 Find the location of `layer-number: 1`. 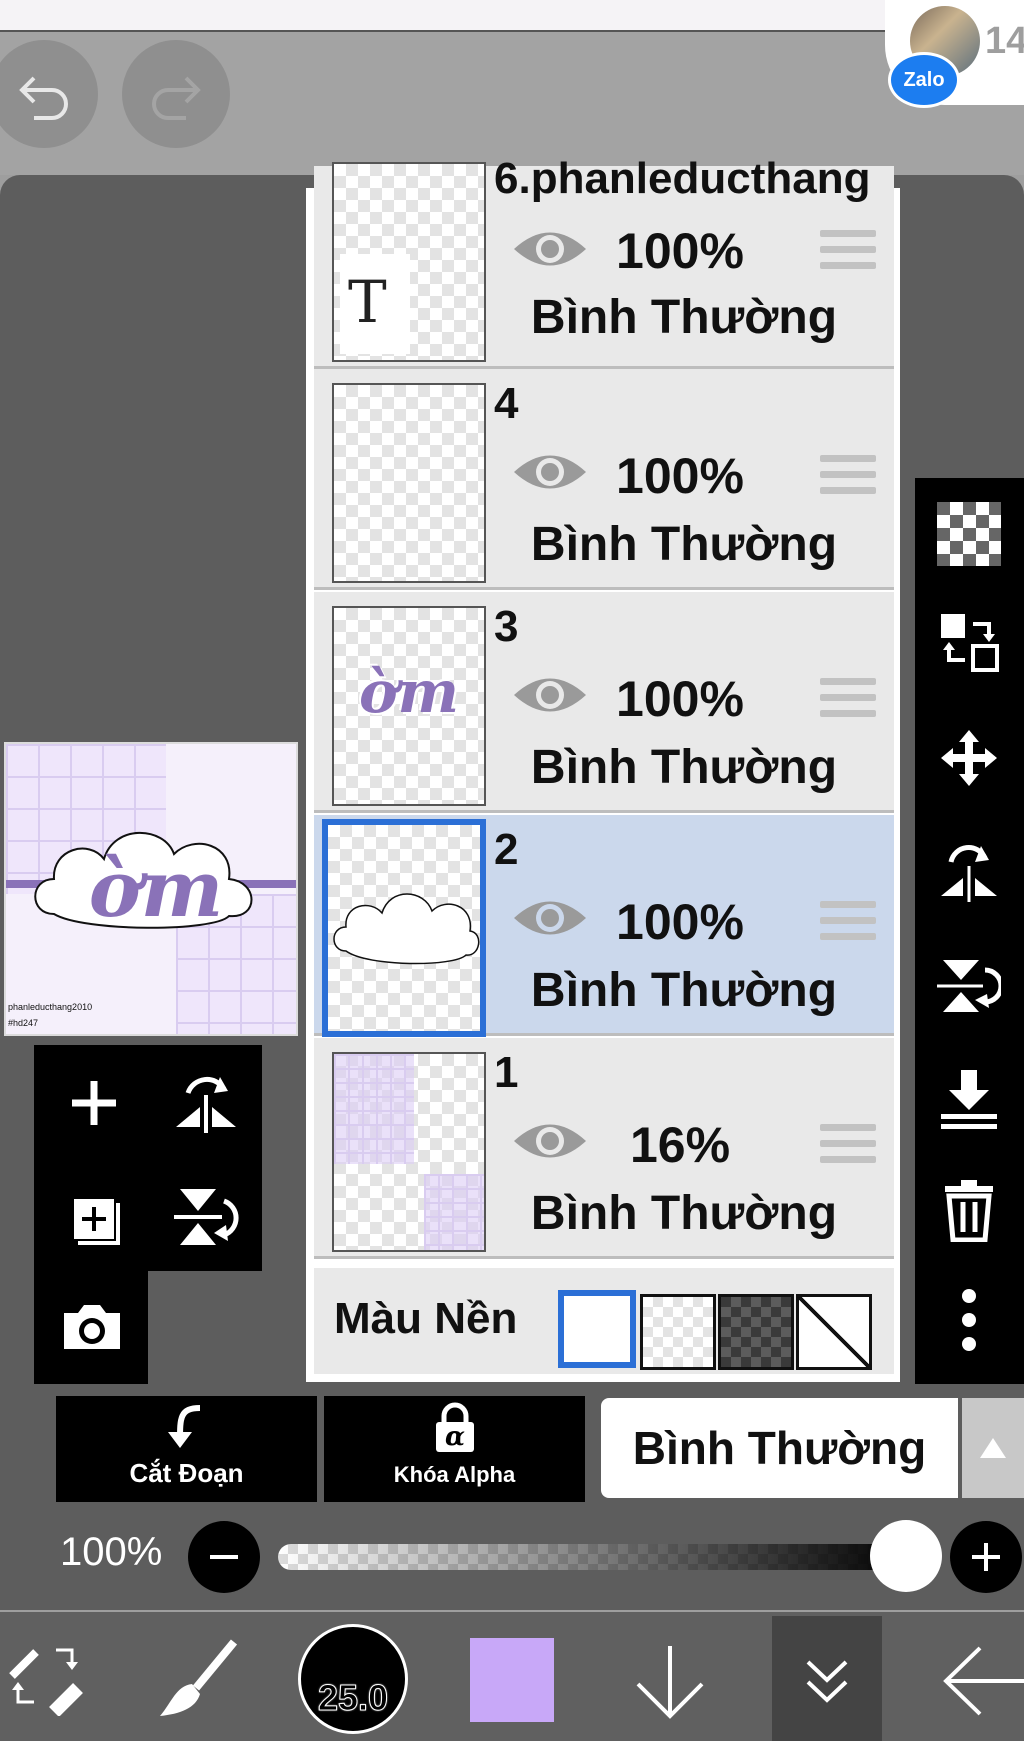

layer-number: 1 is located at coordinates (506, 1072).